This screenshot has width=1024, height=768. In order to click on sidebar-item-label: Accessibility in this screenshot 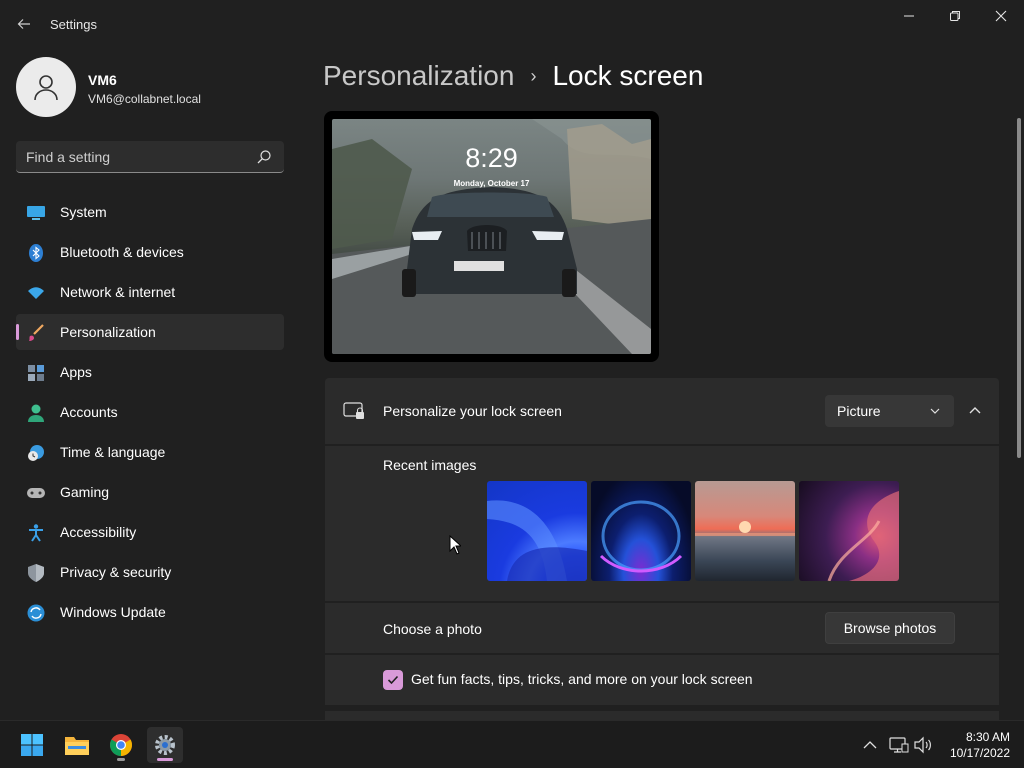, I will do `click(98, 532)`.